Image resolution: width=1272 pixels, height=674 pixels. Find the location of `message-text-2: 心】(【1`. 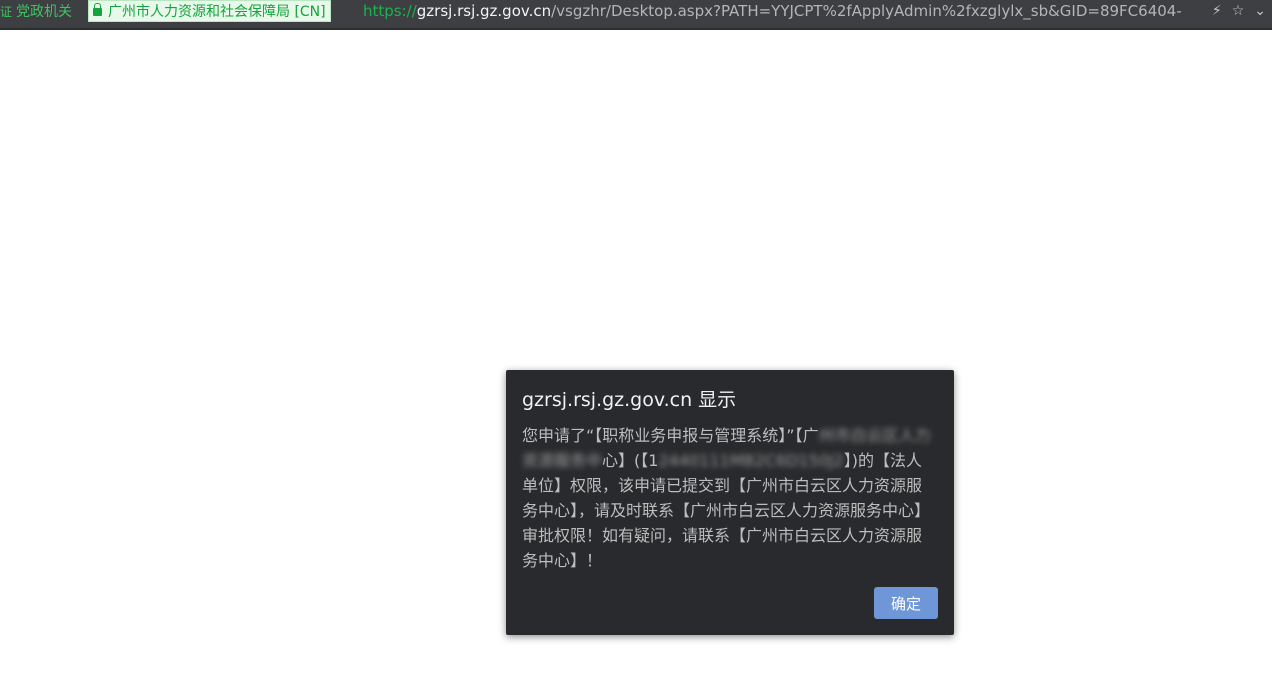

message-text-2: 心】(【1 is located at coordinates (630, 460).